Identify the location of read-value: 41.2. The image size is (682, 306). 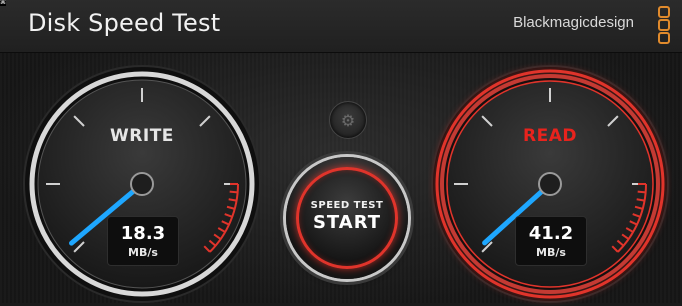
(551, 233).